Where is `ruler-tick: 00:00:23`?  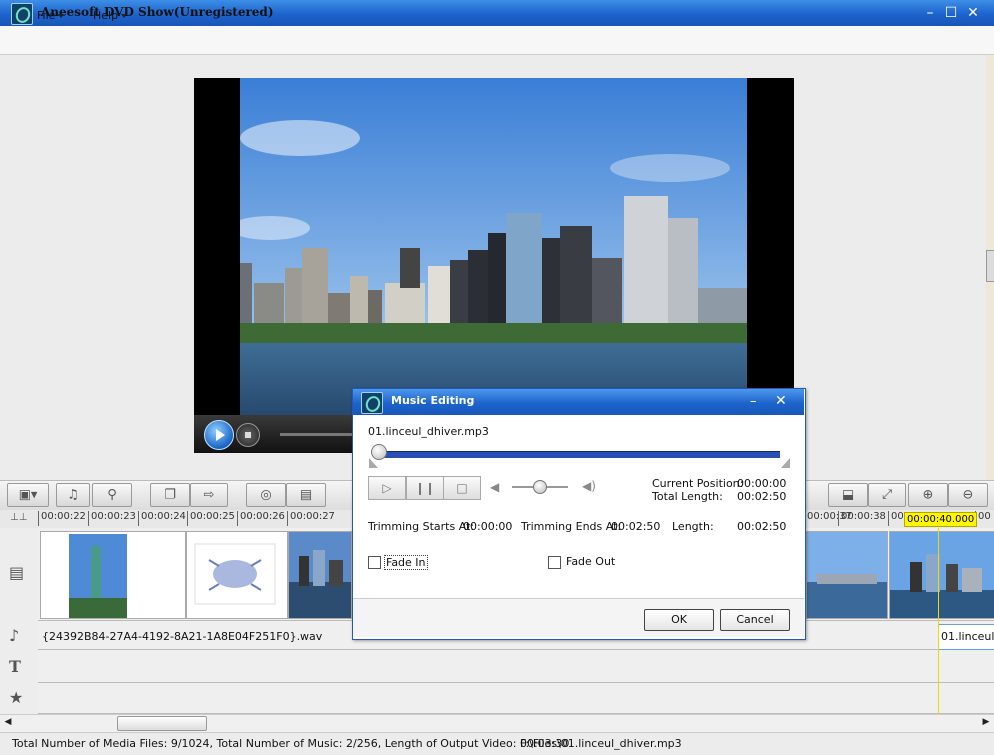 ruler-tick: 00:00:23 is located at coordinates (112, 518).